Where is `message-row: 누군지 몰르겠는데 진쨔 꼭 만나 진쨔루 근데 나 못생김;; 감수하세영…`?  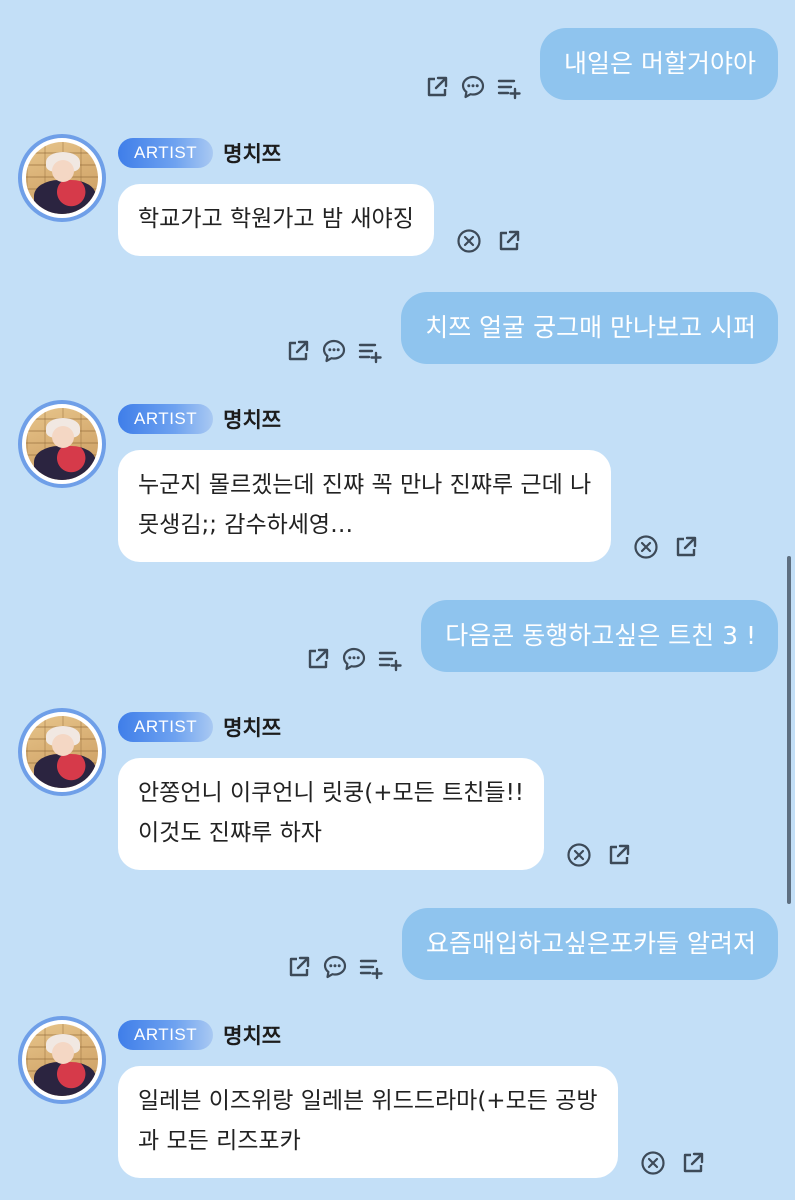
message-row: 누군지 몰르겠는데 진쨔 꼭 만나 진쨔루 근데 나 못생김;; 감수하세영… is located at coordinates (408, 506).